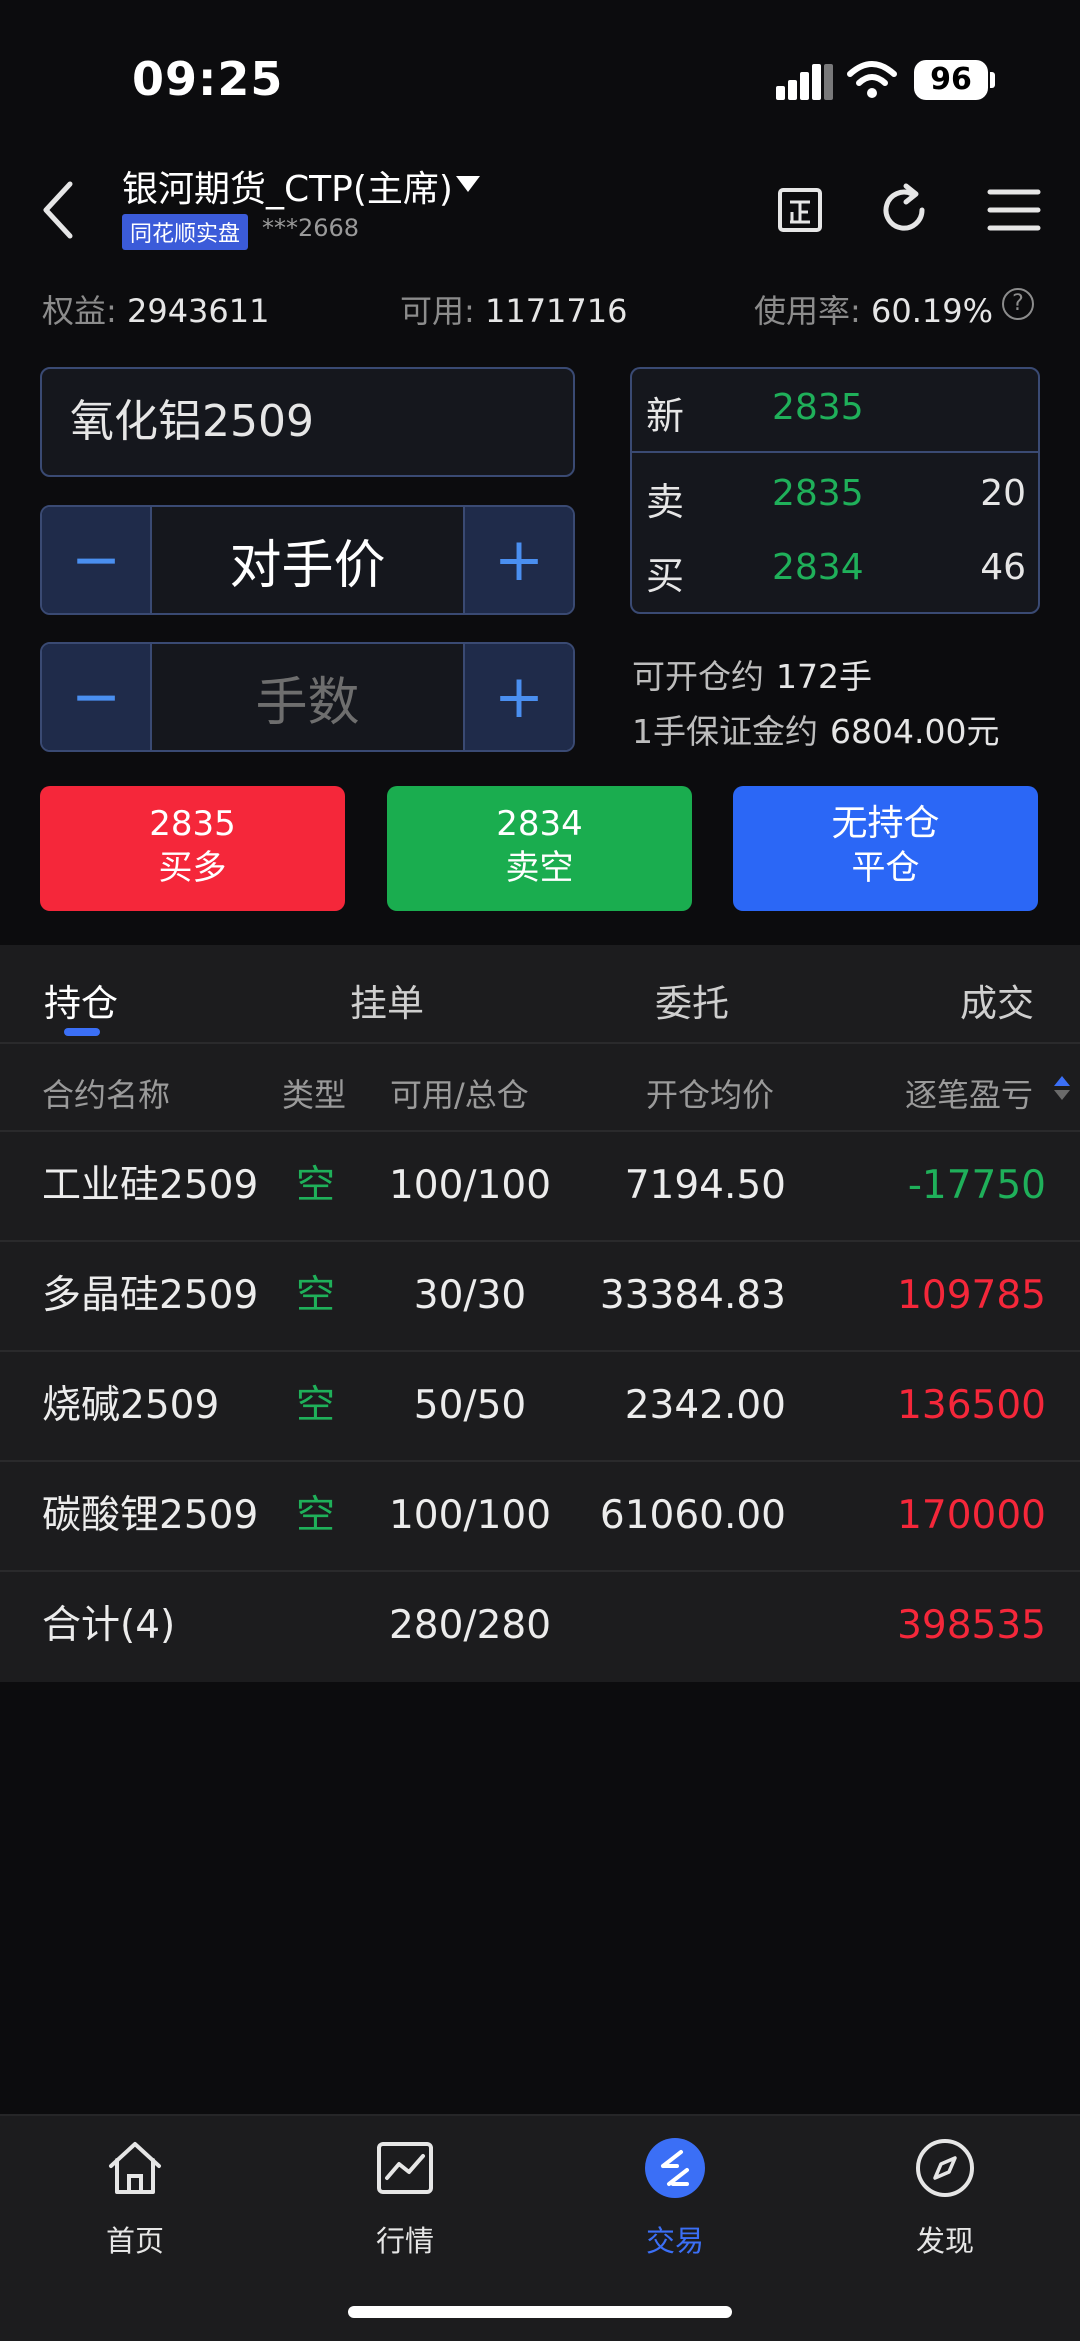 The image size is (1080, 2341). Describe the element at coordinates (976, 1185) in the screenshot. I see `row-pnl: -17750` at that location.